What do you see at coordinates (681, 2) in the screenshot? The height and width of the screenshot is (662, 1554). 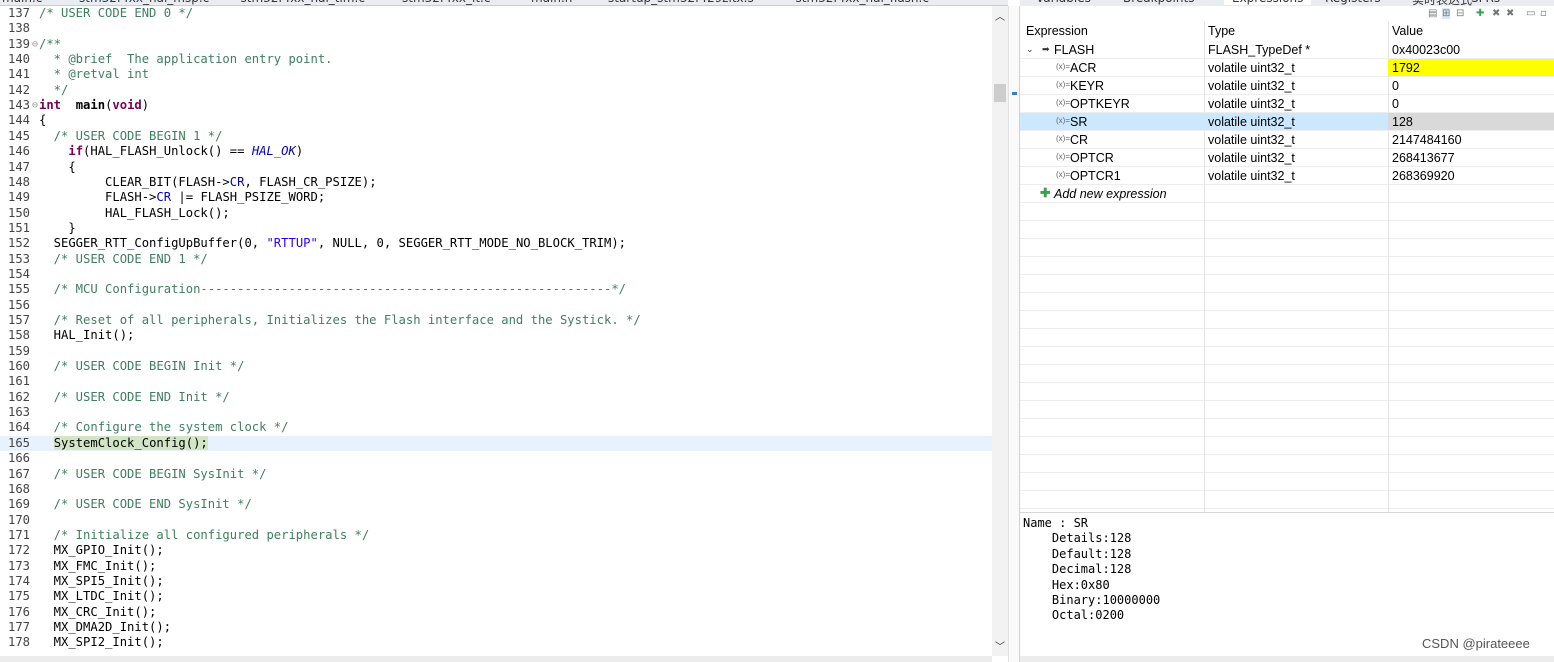 I see `editor-tab: startup_stm32f429zitx.s` at bounding box center [681, 2].